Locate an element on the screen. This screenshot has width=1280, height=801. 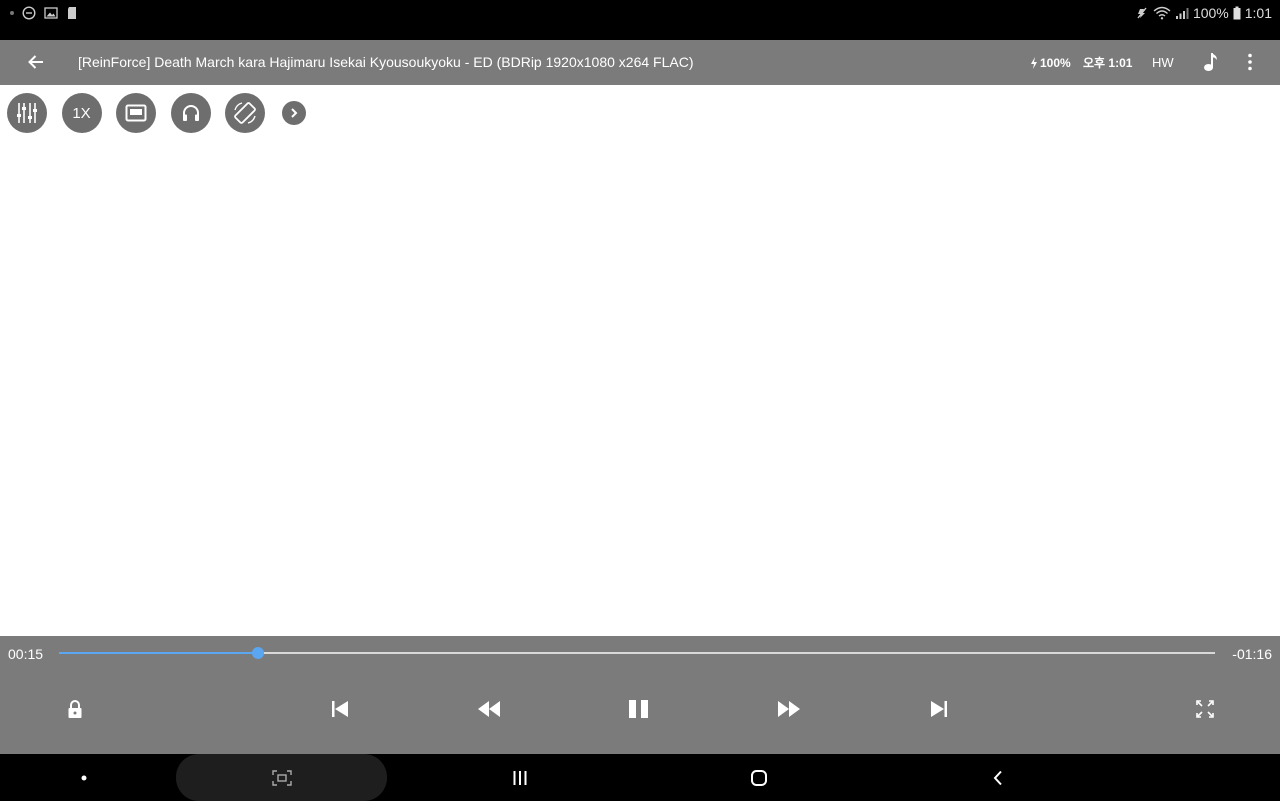
back-arrow-icon is located at coordinates (35, 62).